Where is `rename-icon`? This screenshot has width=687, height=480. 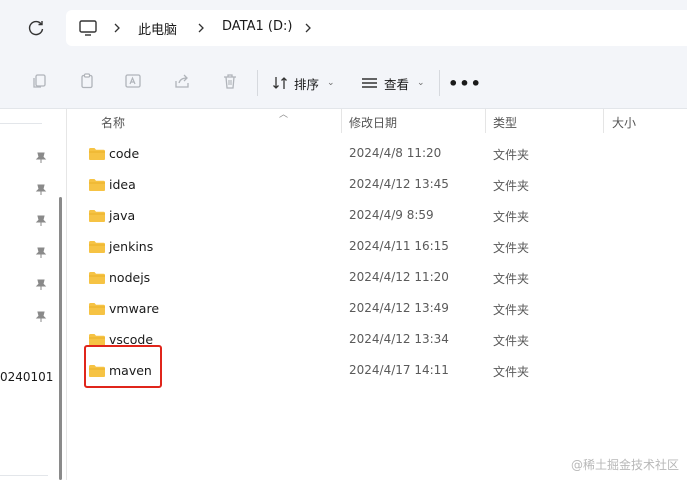
rename-icon is located at coordinates (133, 81).